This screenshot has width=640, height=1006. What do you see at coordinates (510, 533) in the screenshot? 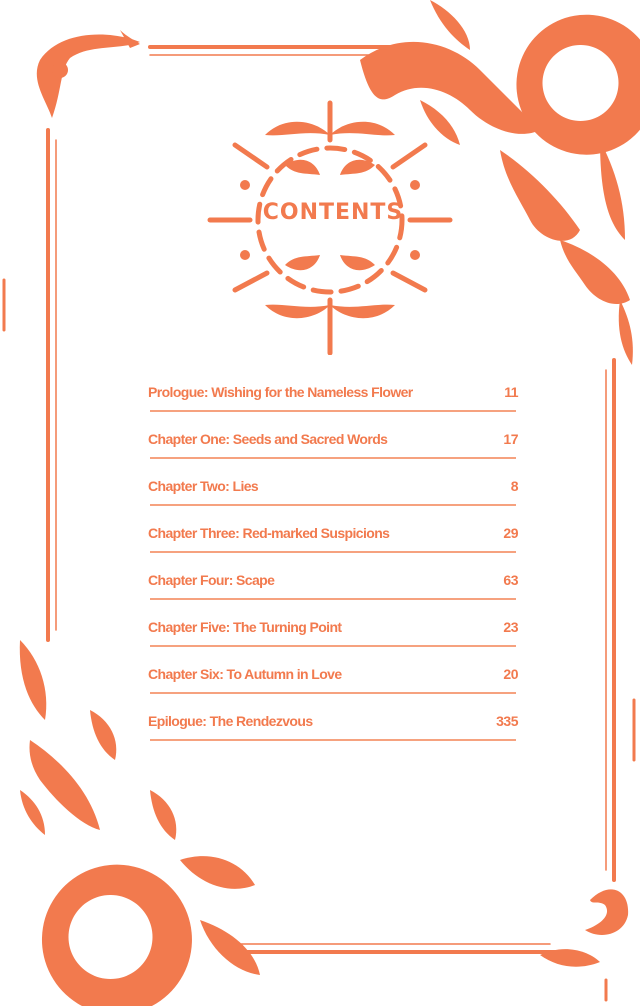
I see `toc-entry-page: 29` at bounding box center [510, 533].